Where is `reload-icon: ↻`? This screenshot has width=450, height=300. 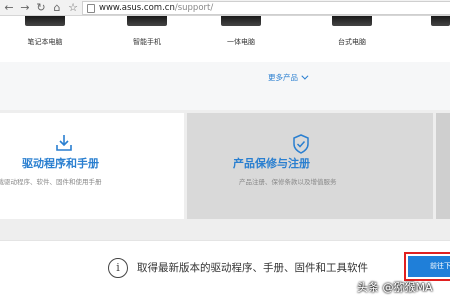
reload-icon: ↻ is located at coordinates (41, 8).